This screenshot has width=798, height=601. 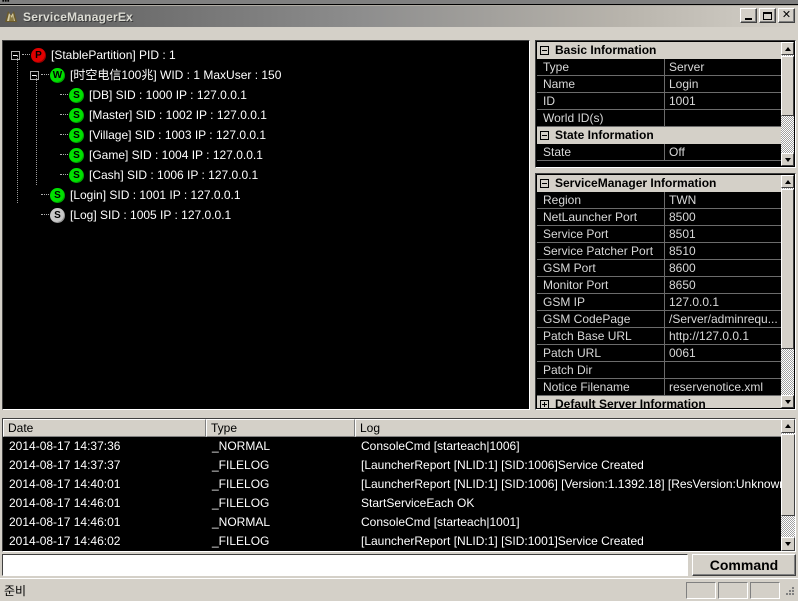 I want to click on resize-grip, so click(x=789, y=590).